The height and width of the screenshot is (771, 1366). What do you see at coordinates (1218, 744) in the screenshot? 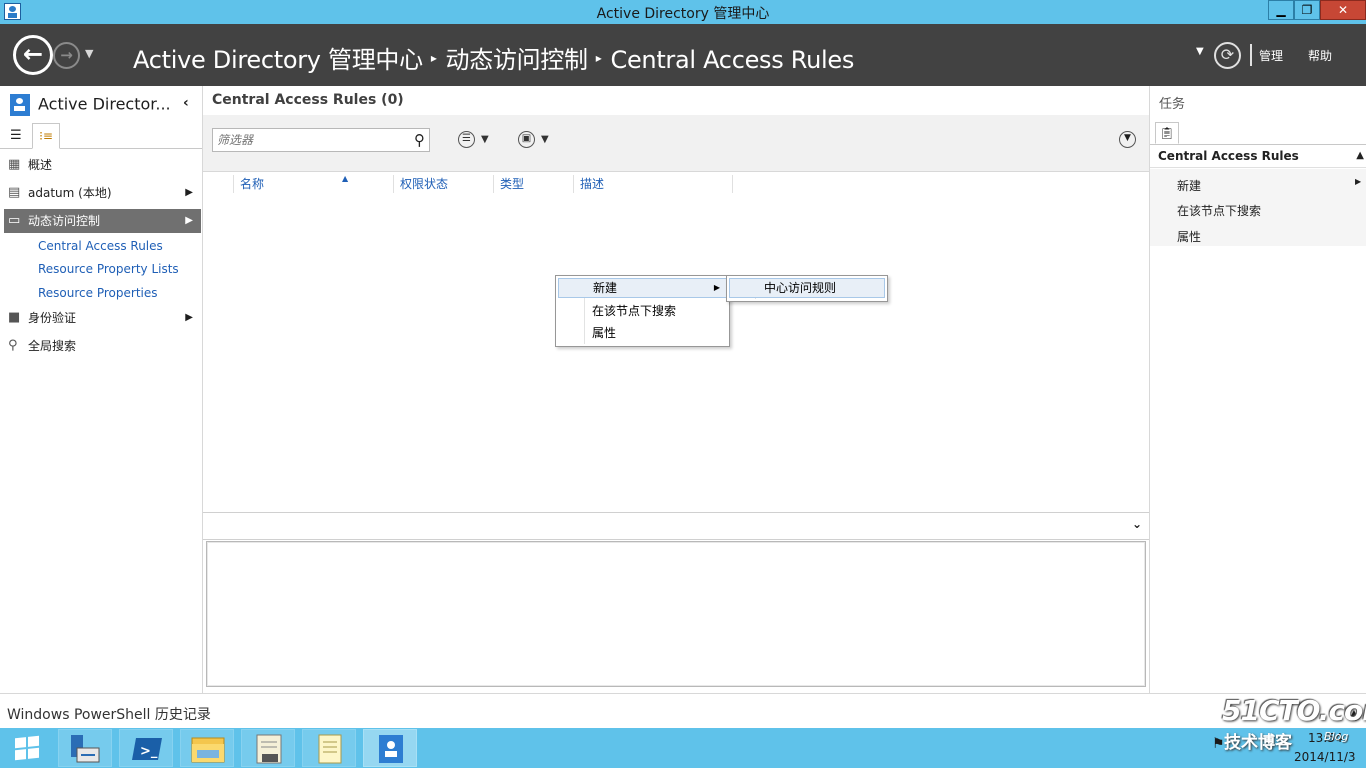
I see `action-center-flag-icon: ⚑` at bounding box center [1218, 744].